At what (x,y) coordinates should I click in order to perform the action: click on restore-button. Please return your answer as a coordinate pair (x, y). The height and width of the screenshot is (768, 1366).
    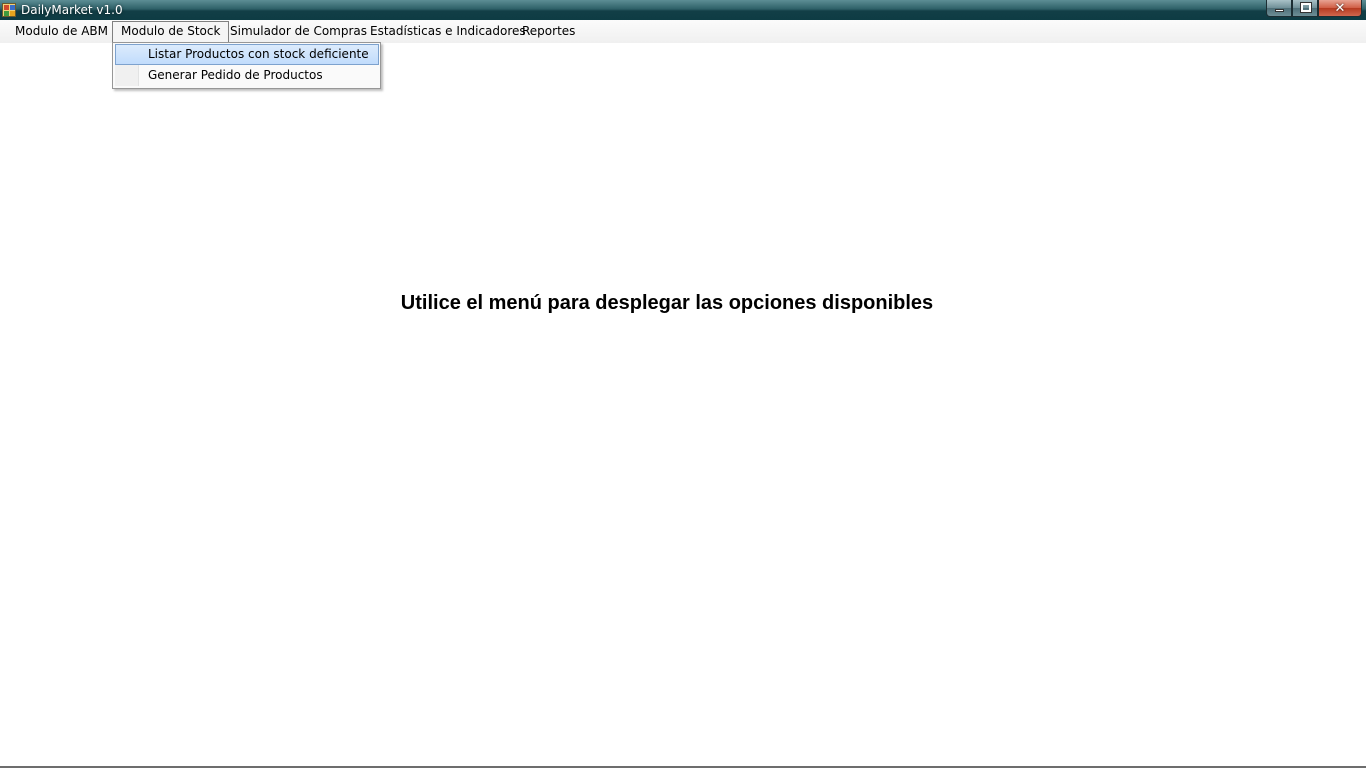
    Looking at the image, I should click on (1305, 8).